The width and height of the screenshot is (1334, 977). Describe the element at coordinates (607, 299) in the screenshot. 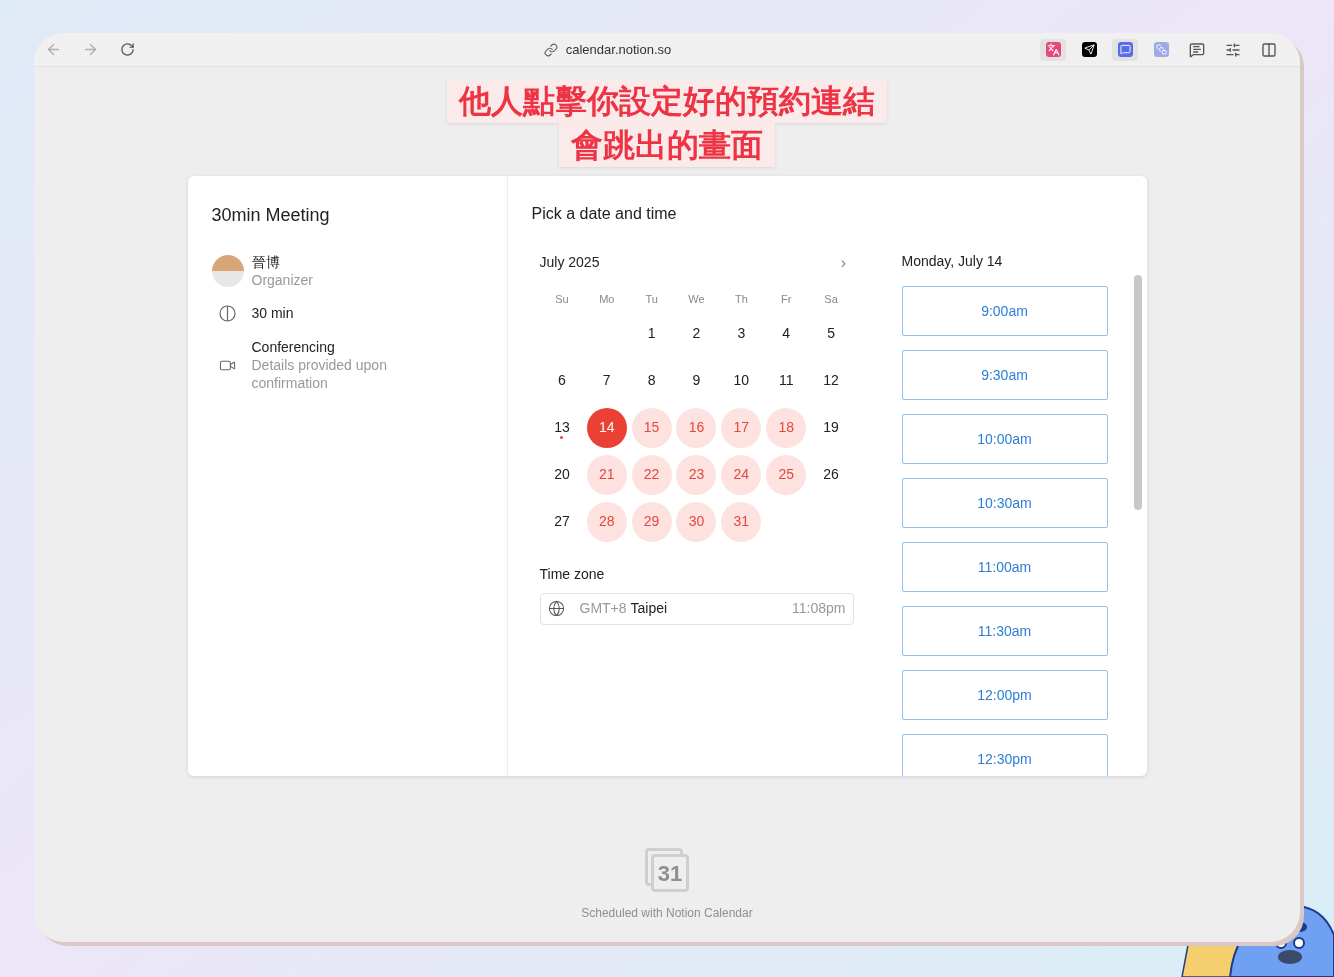

I see `weekday-label: Mo` at that location.